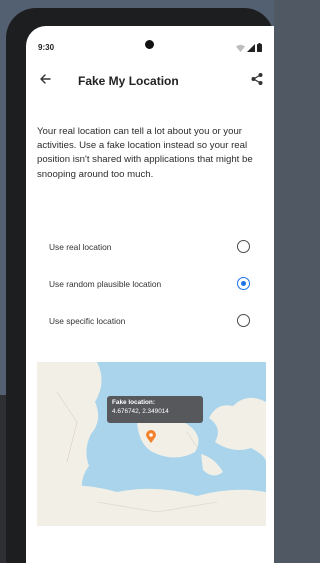 The image size is (320, 563). I want to click on battery-icon, so click(259, 47).